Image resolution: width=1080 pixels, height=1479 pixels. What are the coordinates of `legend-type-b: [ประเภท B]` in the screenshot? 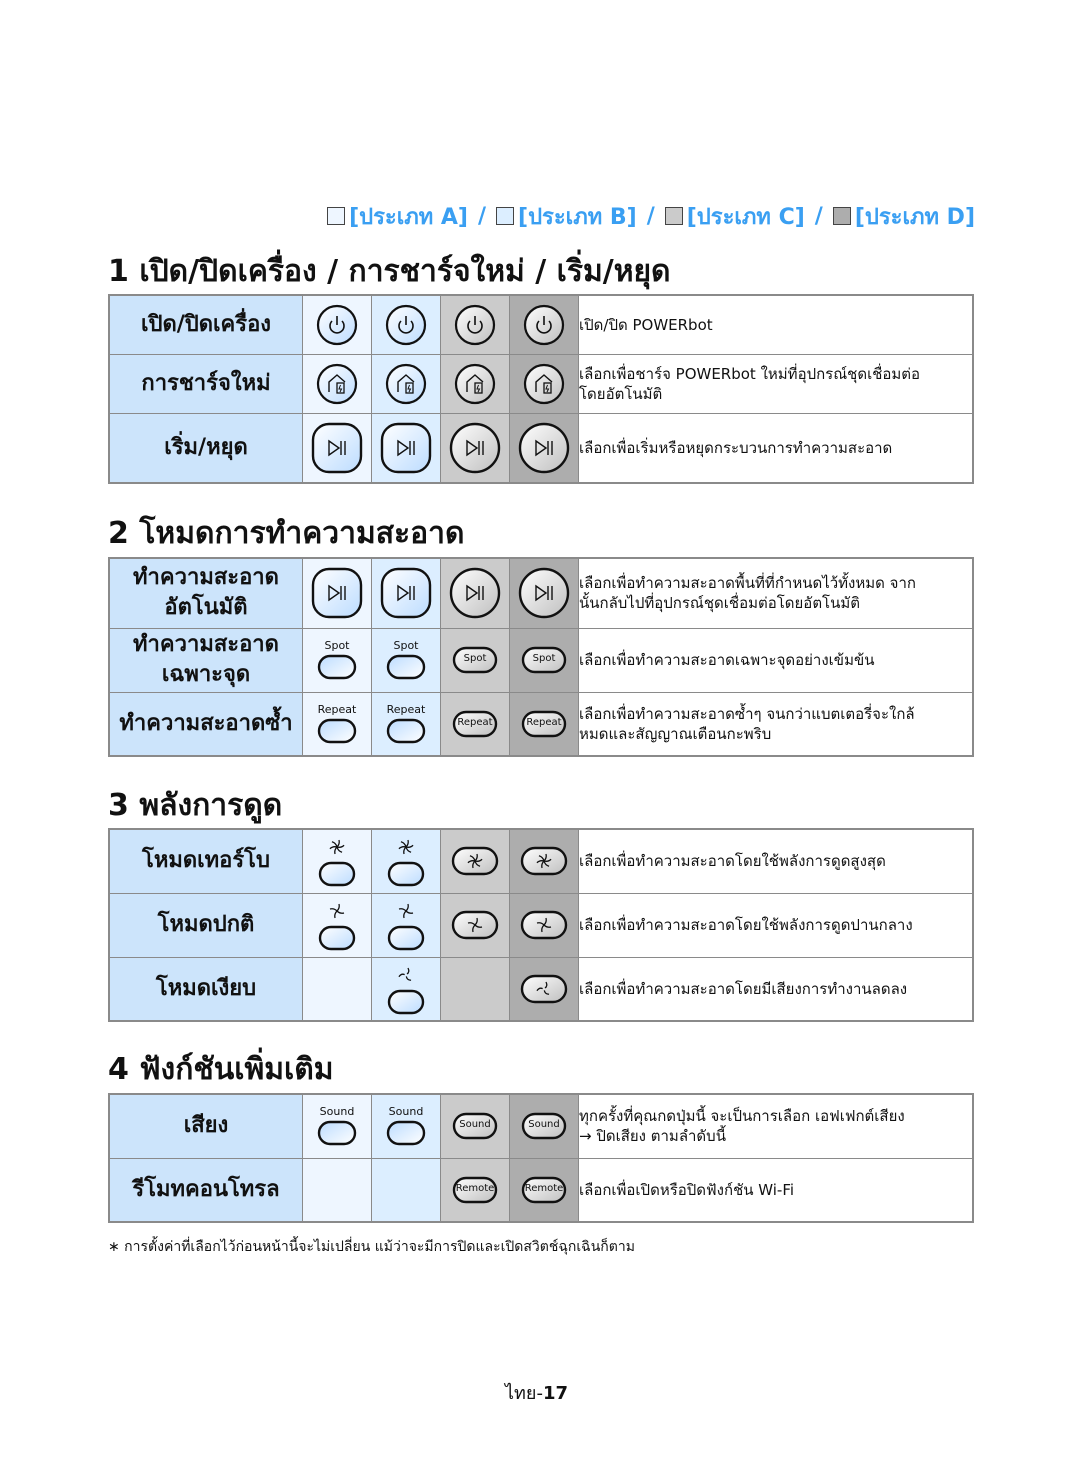 It's located at (566, 216).